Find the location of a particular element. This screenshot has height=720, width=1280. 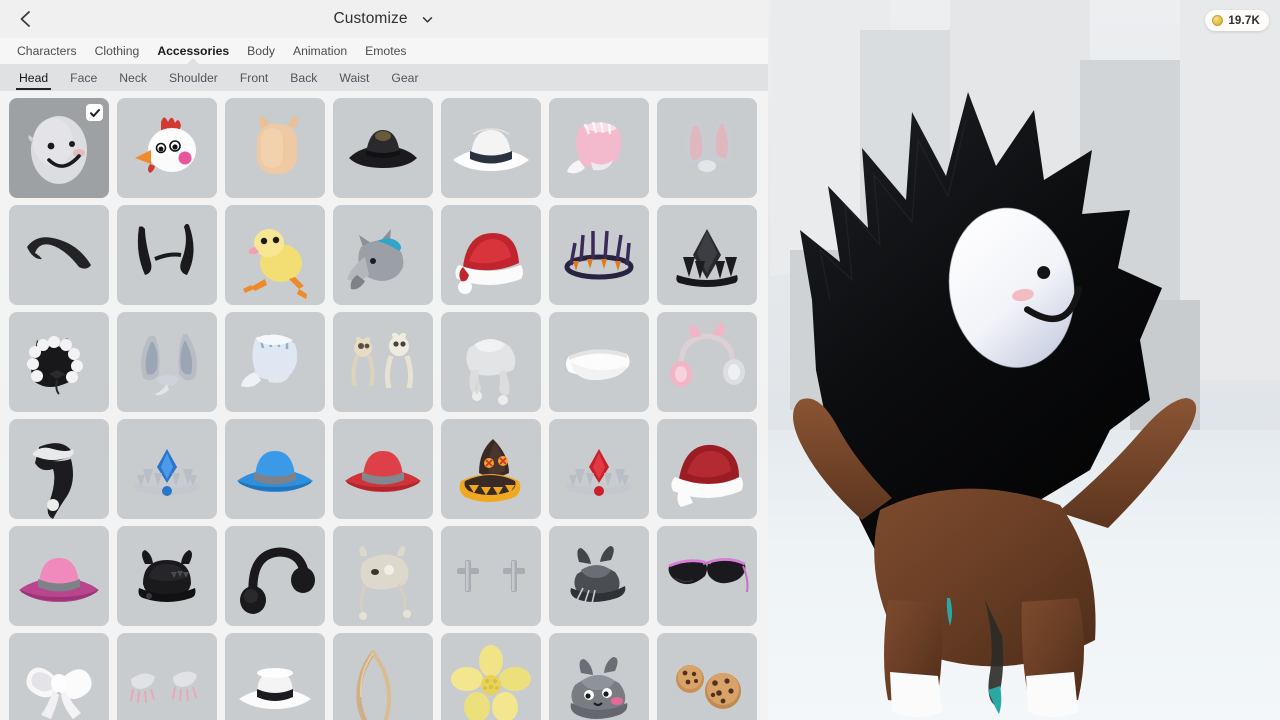

tab-label: Characters is located at coordinates (47, 51).